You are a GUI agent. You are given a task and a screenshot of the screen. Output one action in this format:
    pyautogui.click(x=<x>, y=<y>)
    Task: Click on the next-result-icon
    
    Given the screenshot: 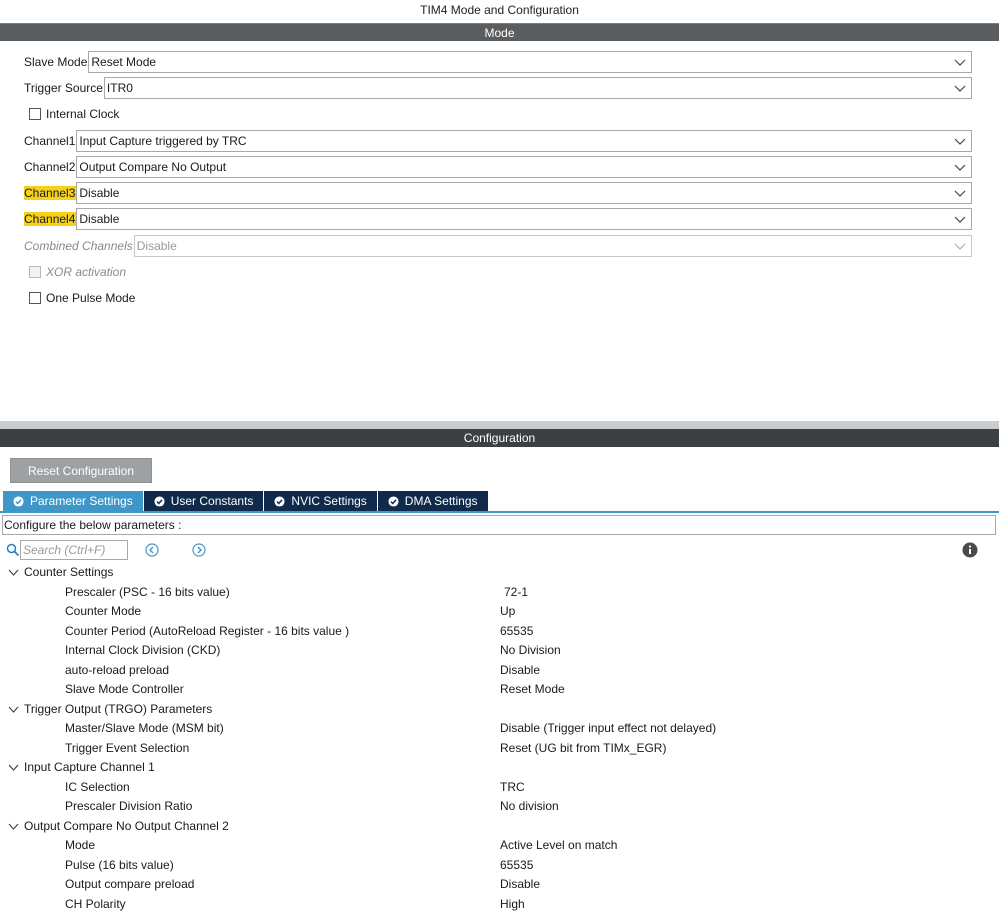 What is the action you would take?
    pyautogui.click(x=199, y=550)
    